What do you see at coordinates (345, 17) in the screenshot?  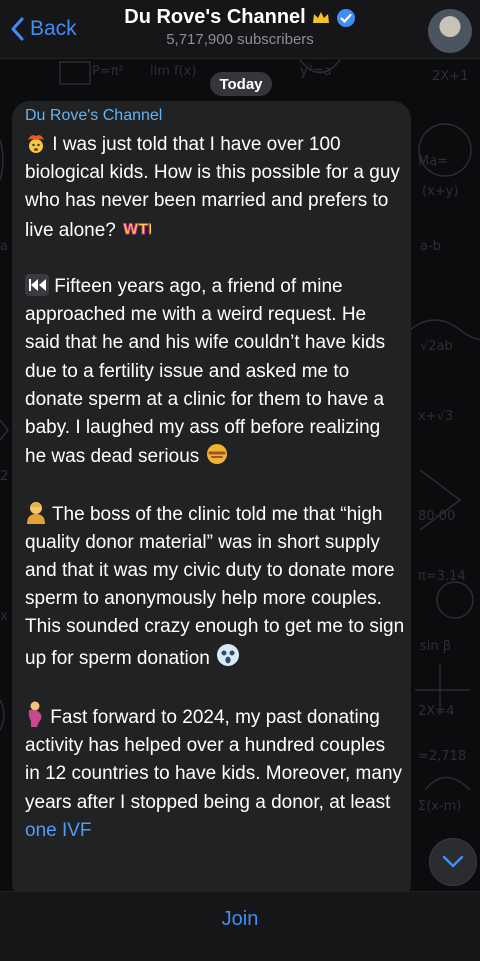 I see `verified-badge-icon` at bounding box center [345, 17].